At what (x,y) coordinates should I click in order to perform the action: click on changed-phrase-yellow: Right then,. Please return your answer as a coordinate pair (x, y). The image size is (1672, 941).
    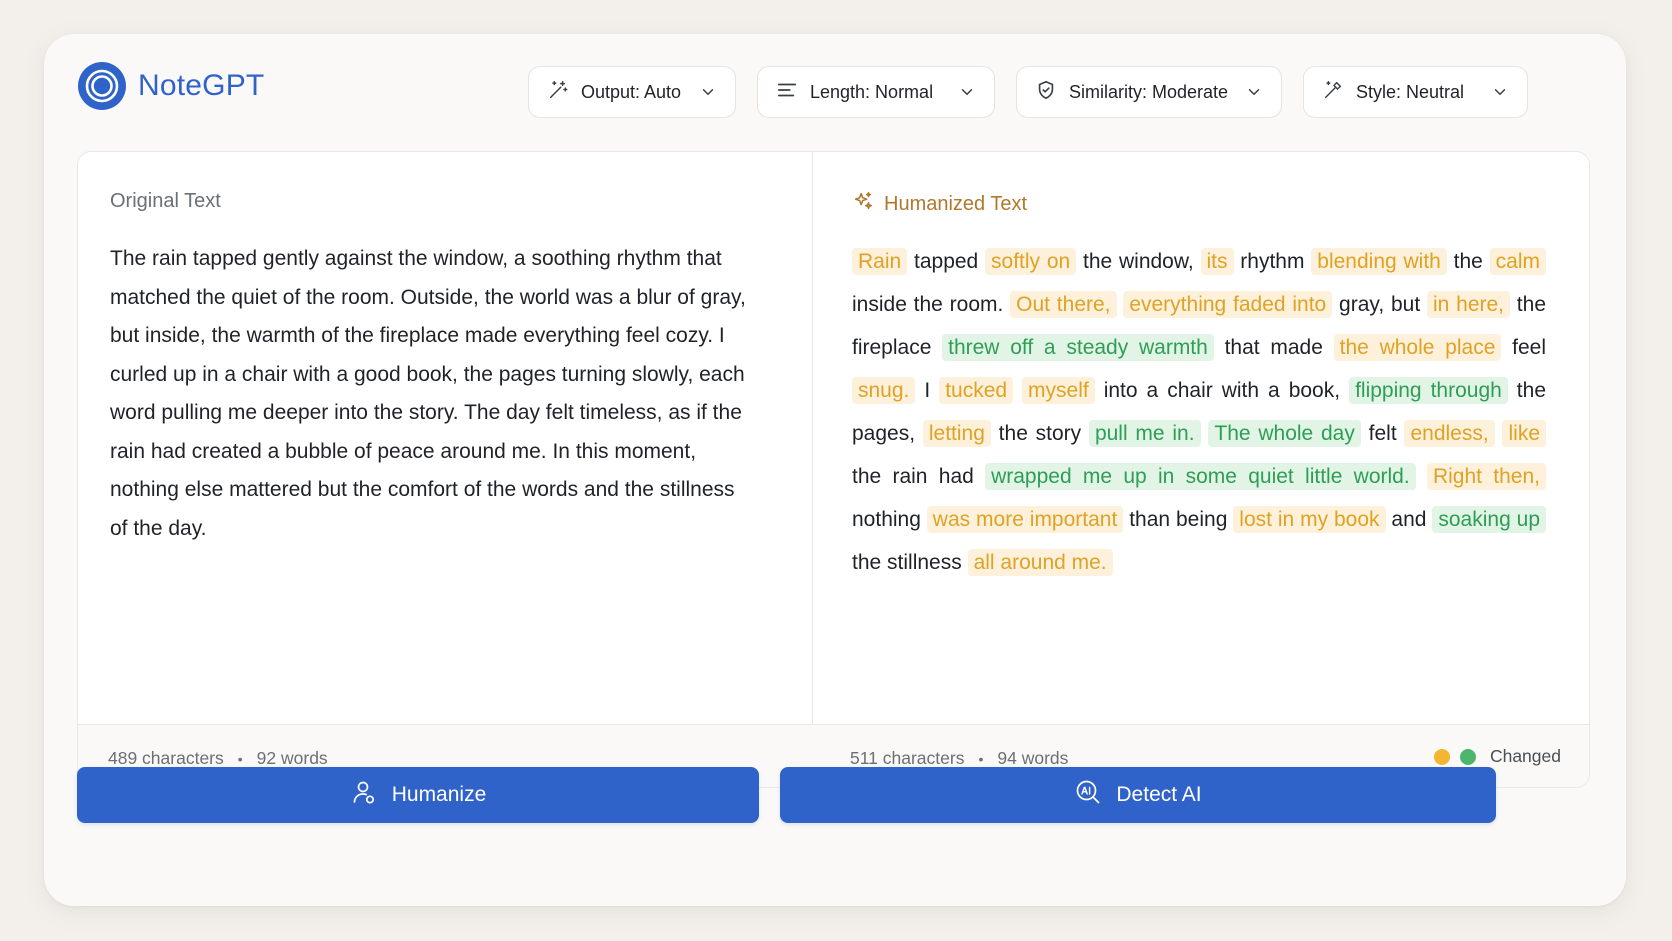
    Looking at the image, I should click on (1486, 476).